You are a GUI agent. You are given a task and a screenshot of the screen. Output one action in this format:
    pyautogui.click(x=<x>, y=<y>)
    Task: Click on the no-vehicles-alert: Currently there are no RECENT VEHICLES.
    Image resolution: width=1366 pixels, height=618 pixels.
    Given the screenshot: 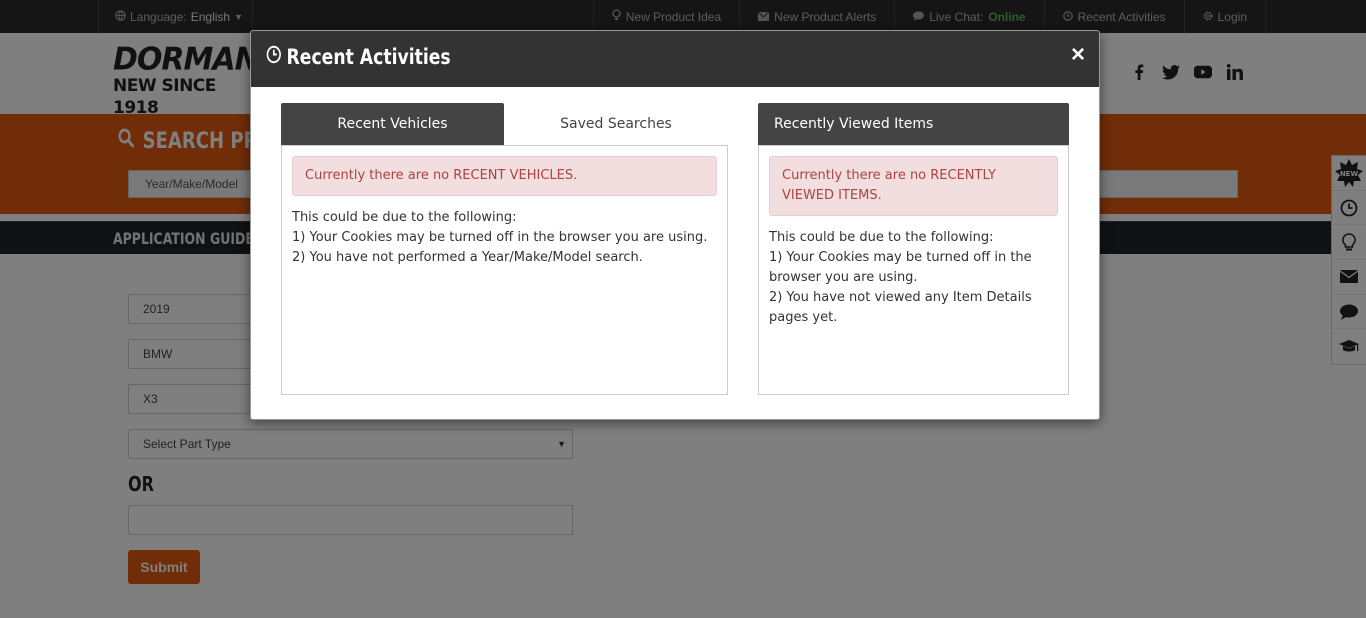 What is the action you would take?
    pyautogui.click(x=504, y=176)
    